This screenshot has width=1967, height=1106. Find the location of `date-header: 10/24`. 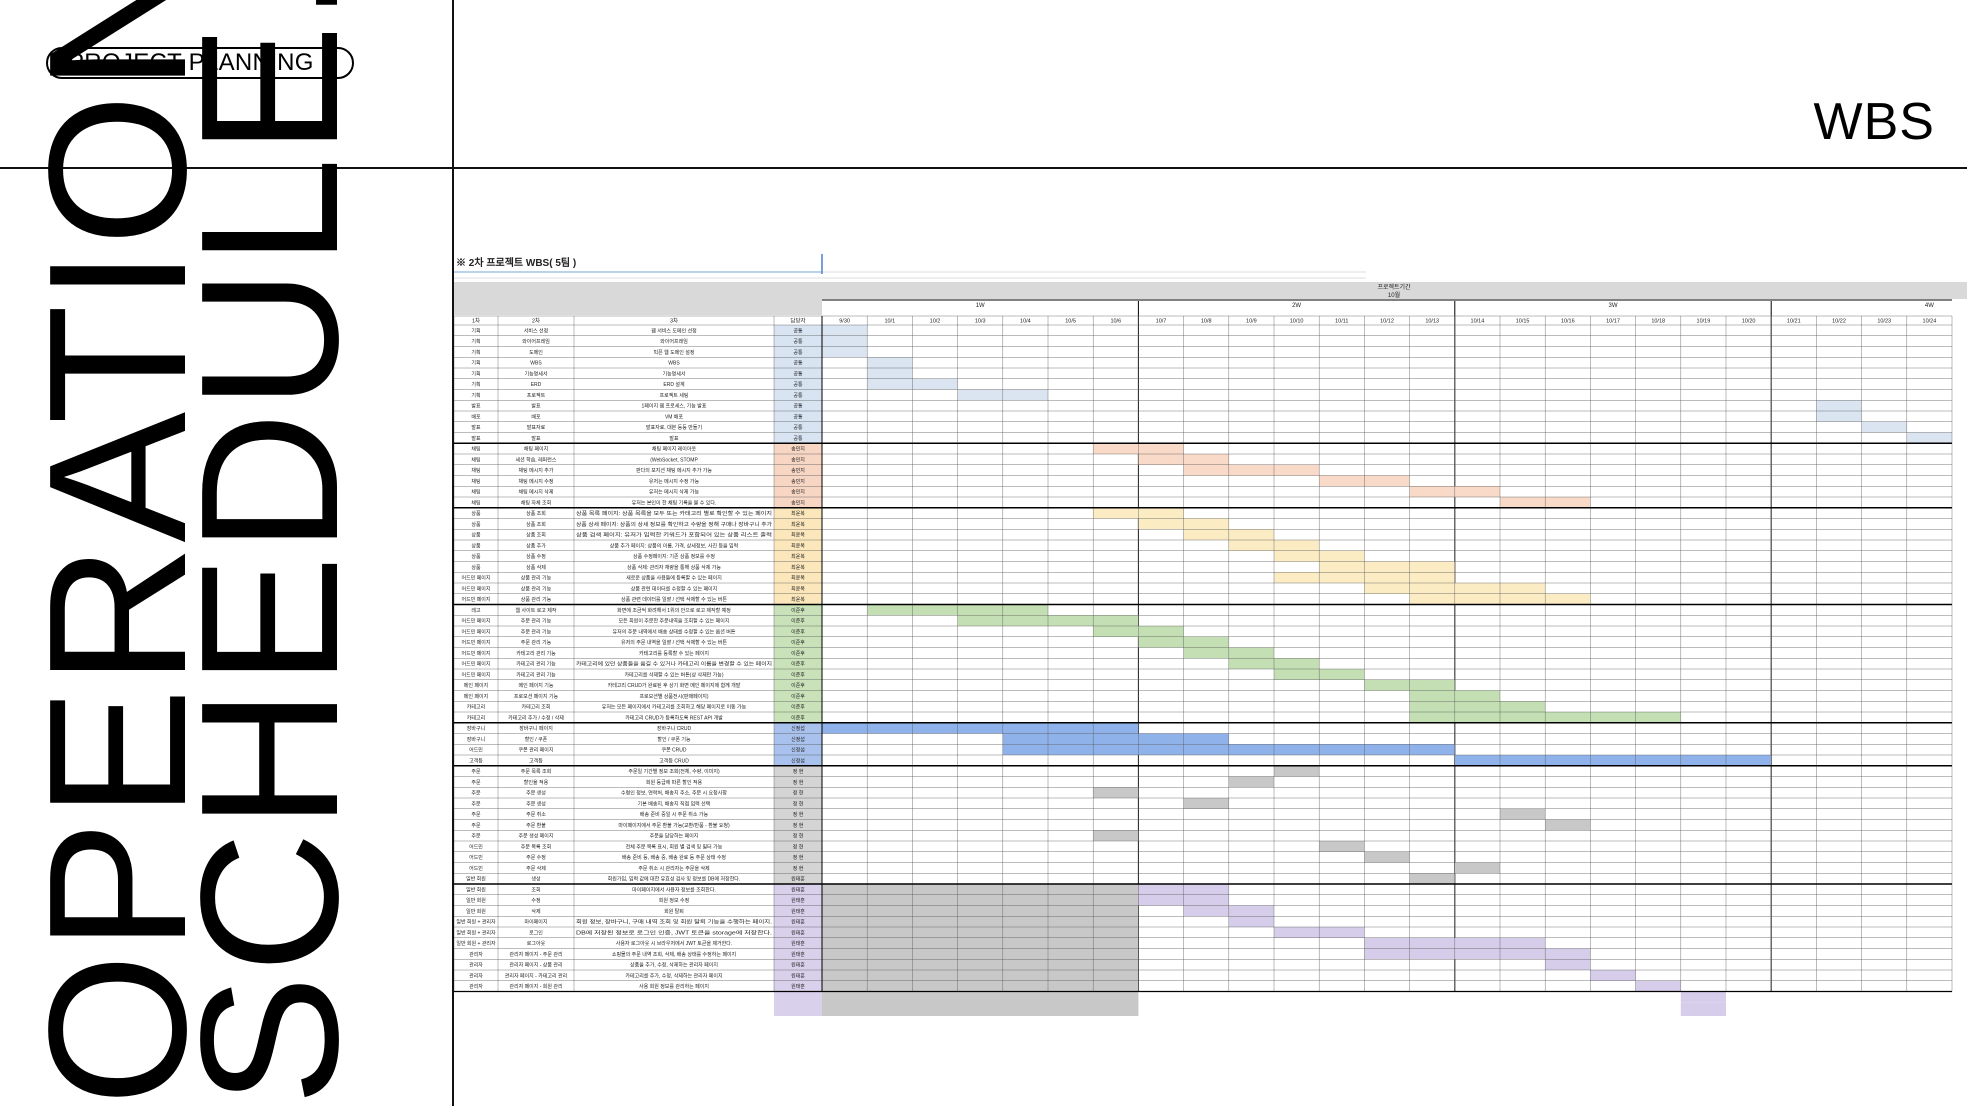

date-header: 10/24 is located at coordinates (1930, 322).